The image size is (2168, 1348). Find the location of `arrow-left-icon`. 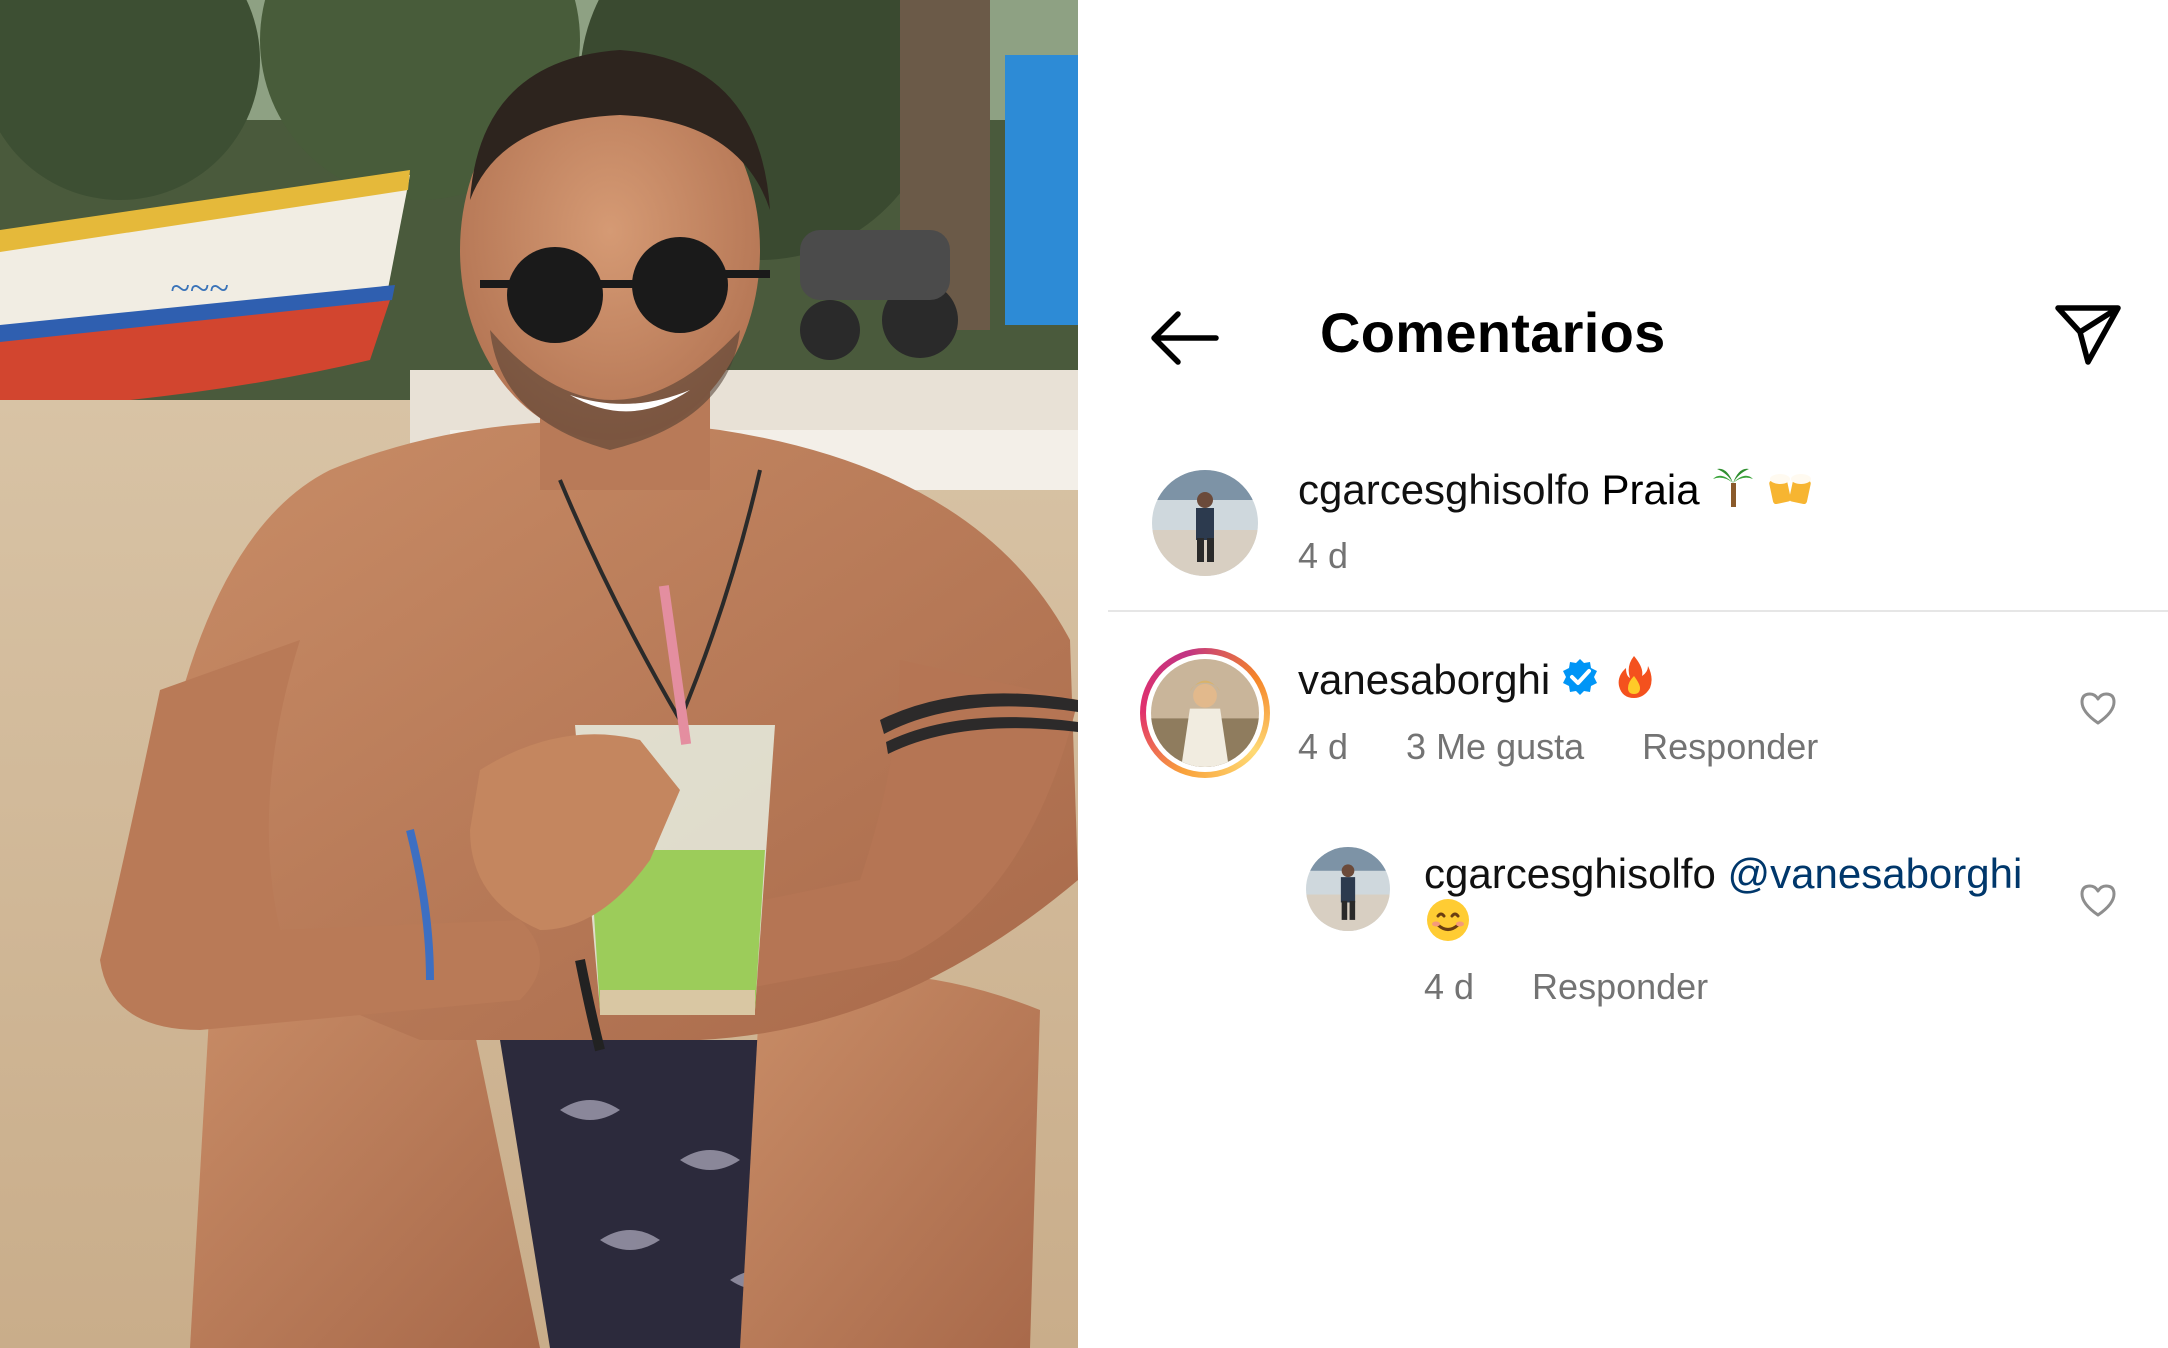

arrow-left-icon is located at coordinates (1184, 338).